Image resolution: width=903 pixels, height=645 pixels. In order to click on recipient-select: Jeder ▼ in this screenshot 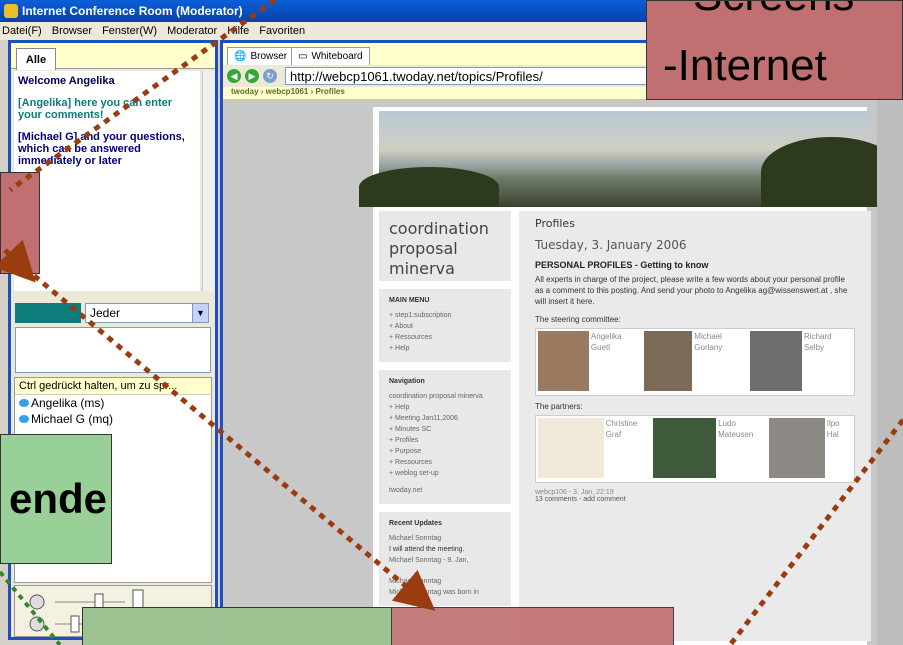, I will do `click(147, 313)`.